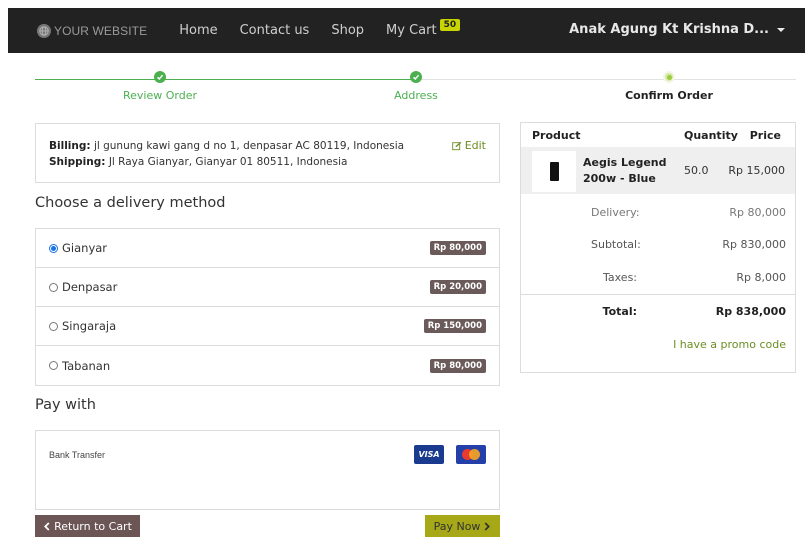  What do you see at coordinates (475, 145) in the screenshot?
I see `edit-label: Edit` at bounding box center [475, 145].